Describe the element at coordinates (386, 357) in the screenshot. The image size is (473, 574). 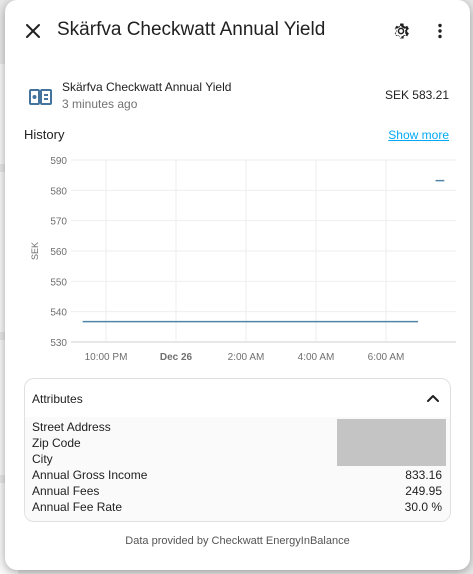
I see `x-tick-label: 6:00 AM` at that location.